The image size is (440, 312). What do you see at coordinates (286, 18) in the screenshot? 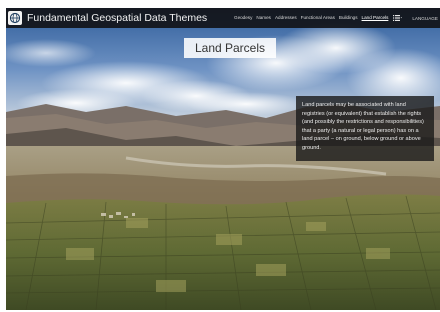
I see `nav-item-addresses: Addresses` at bounding box center [286, 18].